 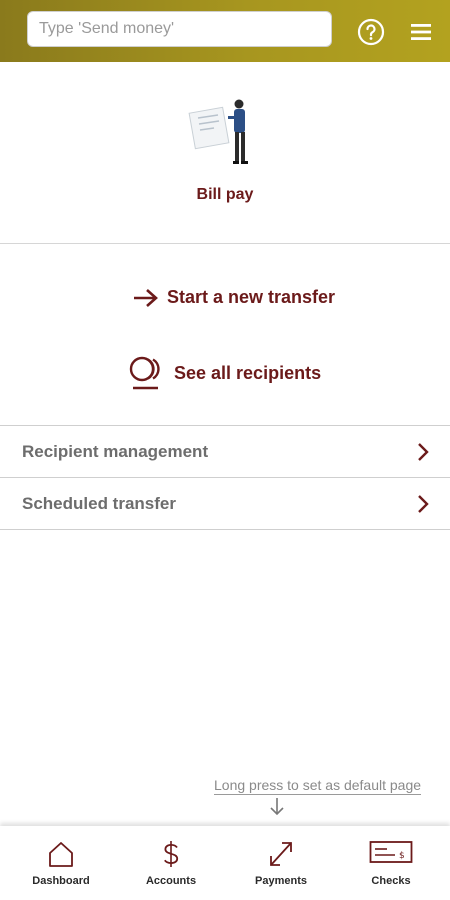 I want to click on start-new-transfer-button: Start a new transfer, so click(x=234, y=297).